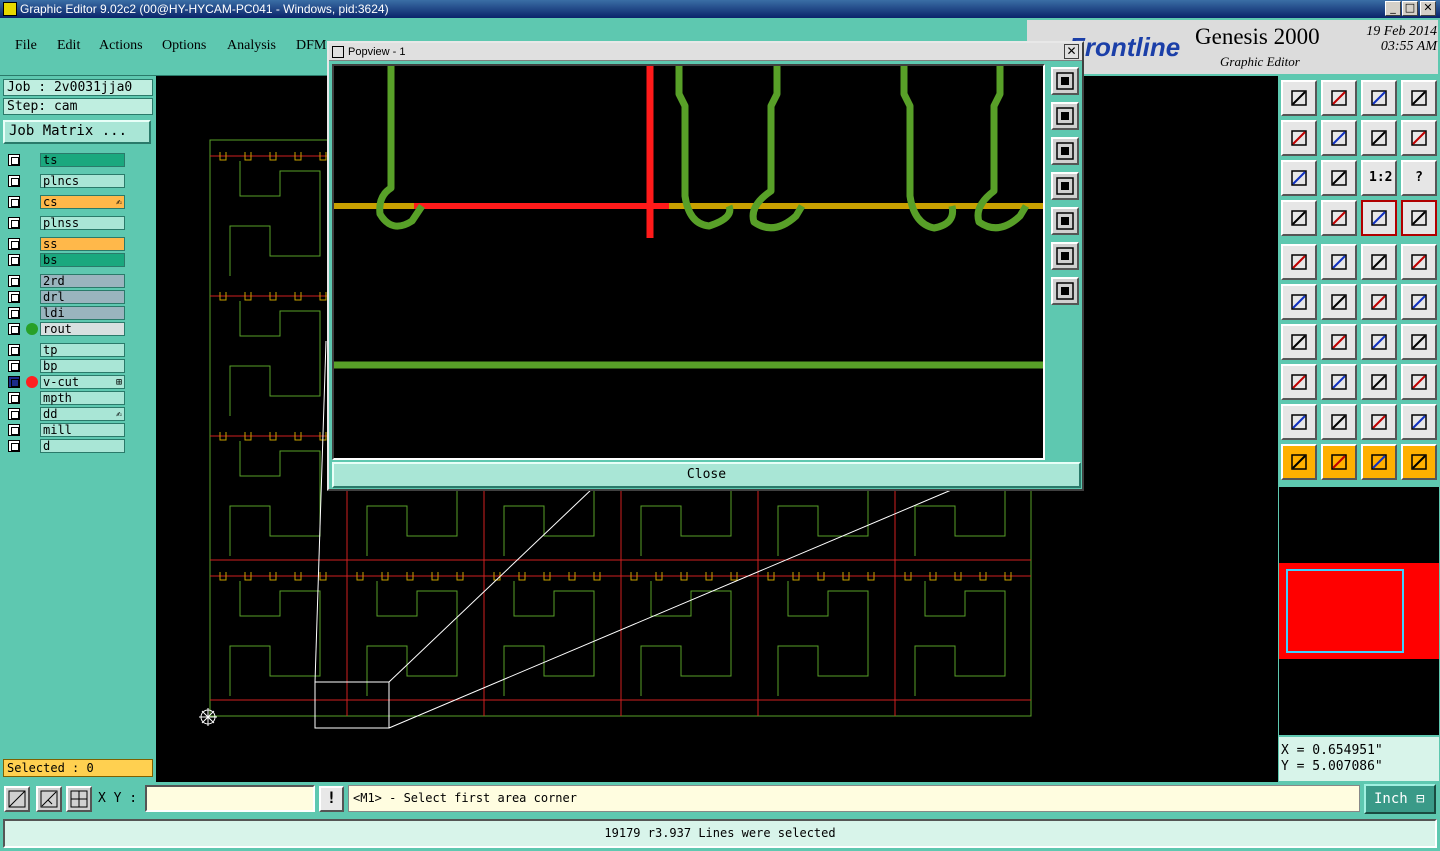 This screenshot has height=851, width=1440. I want to click on popview-title-bar: Popview - 1 ✕, so click(705, 52).